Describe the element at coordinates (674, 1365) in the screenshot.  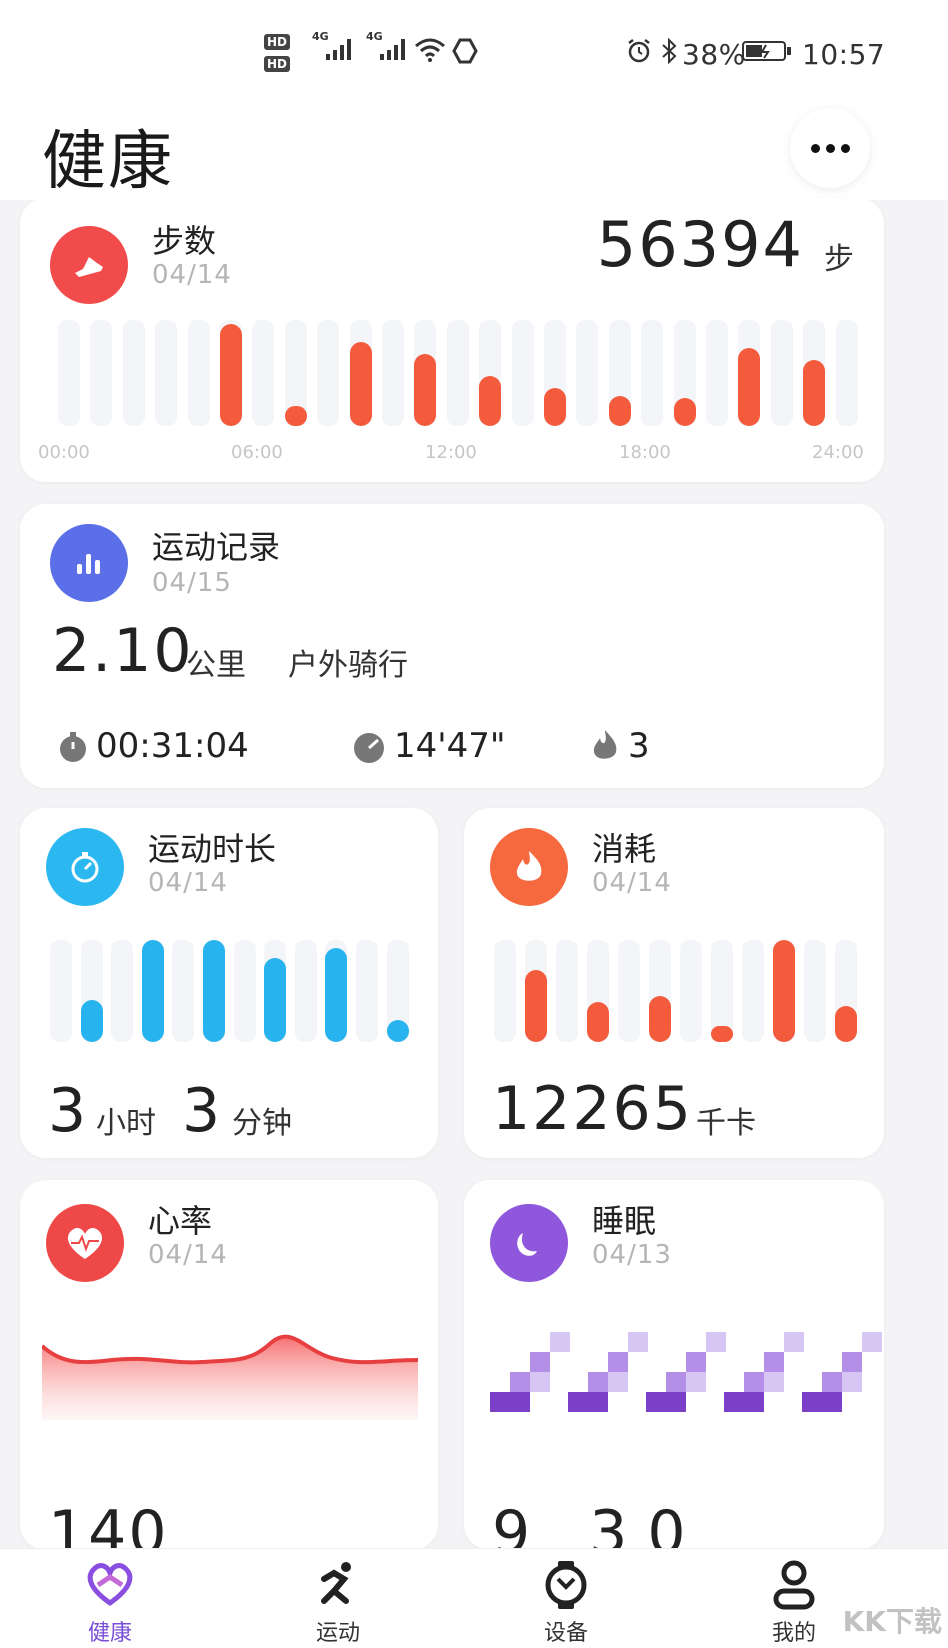
I see `sleep-card: 睡眠 04/13 9 30` at that location.